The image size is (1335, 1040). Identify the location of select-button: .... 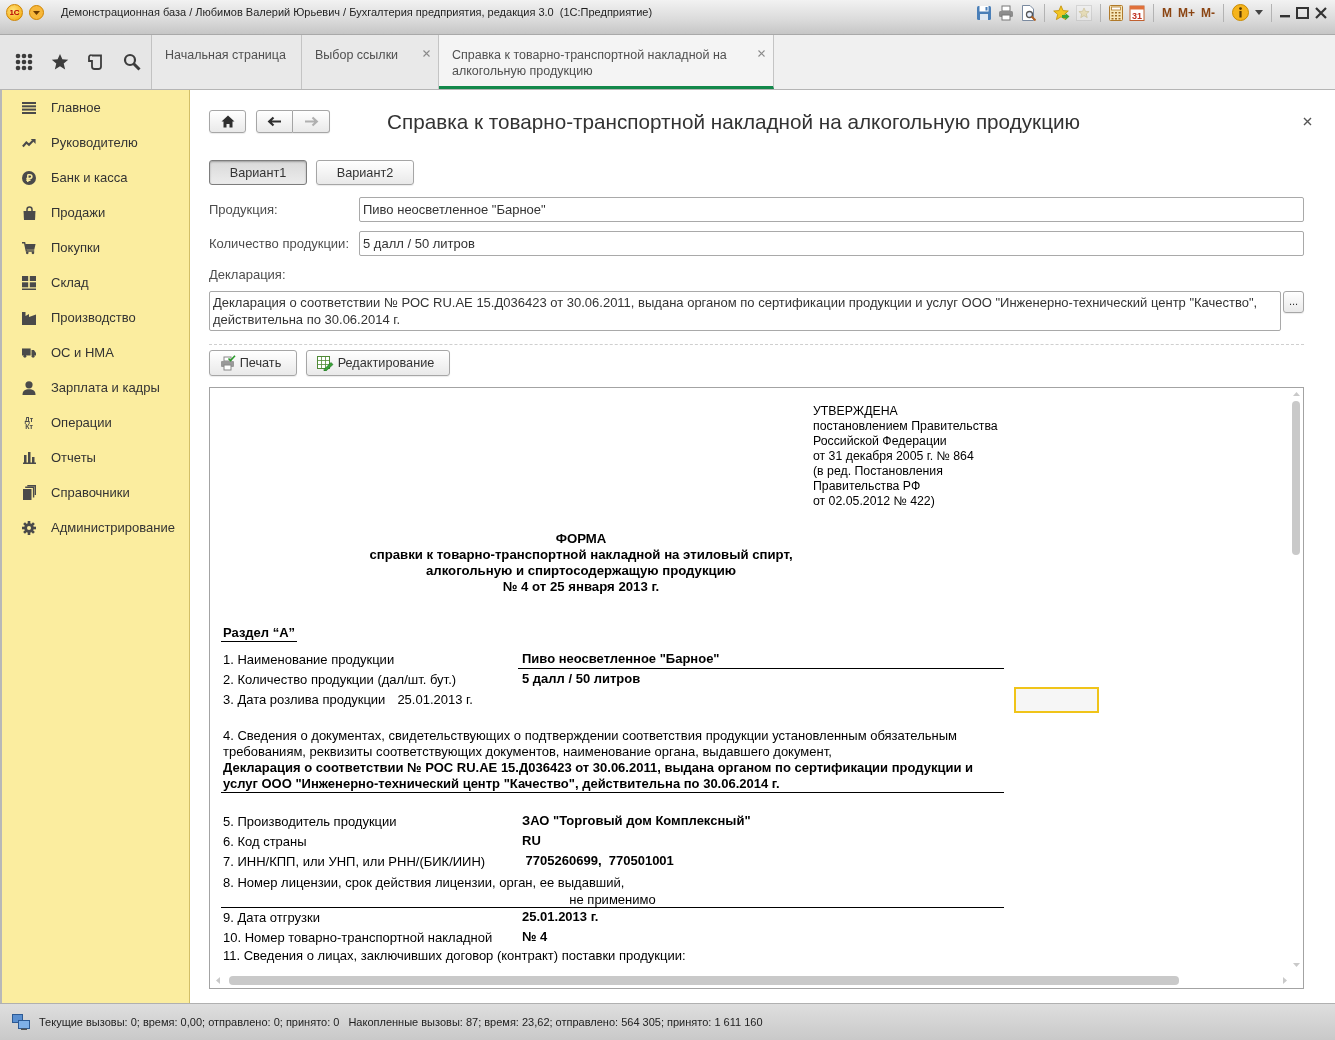
(1293, 302).